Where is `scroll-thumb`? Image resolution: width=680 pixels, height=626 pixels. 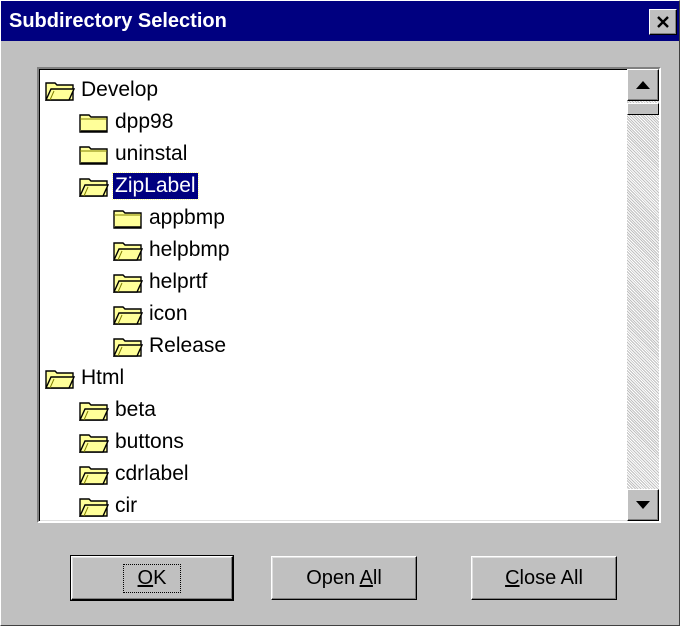
scroll-thumb is located at coordinates (643, 109).